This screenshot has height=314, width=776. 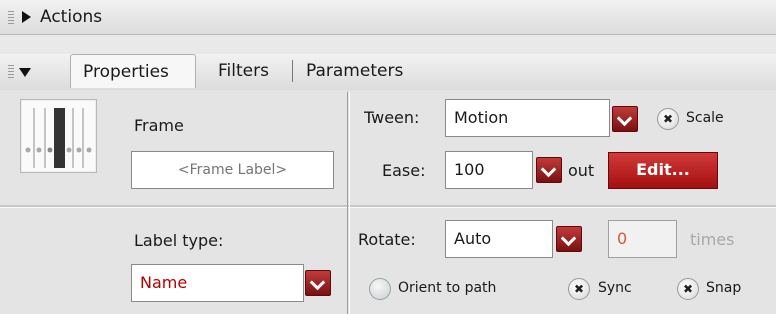 I want to click on tab-filters: Filters, so click(x=243, y=71).